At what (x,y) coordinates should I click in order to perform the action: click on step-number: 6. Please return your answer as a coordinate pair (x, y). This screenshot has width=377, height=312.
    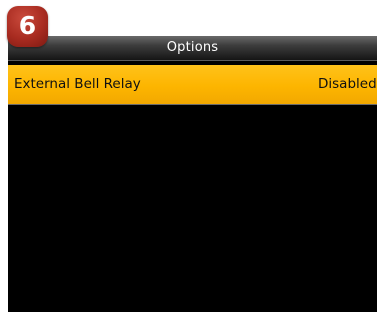
    Looking at the image, I should click on (27, 25).